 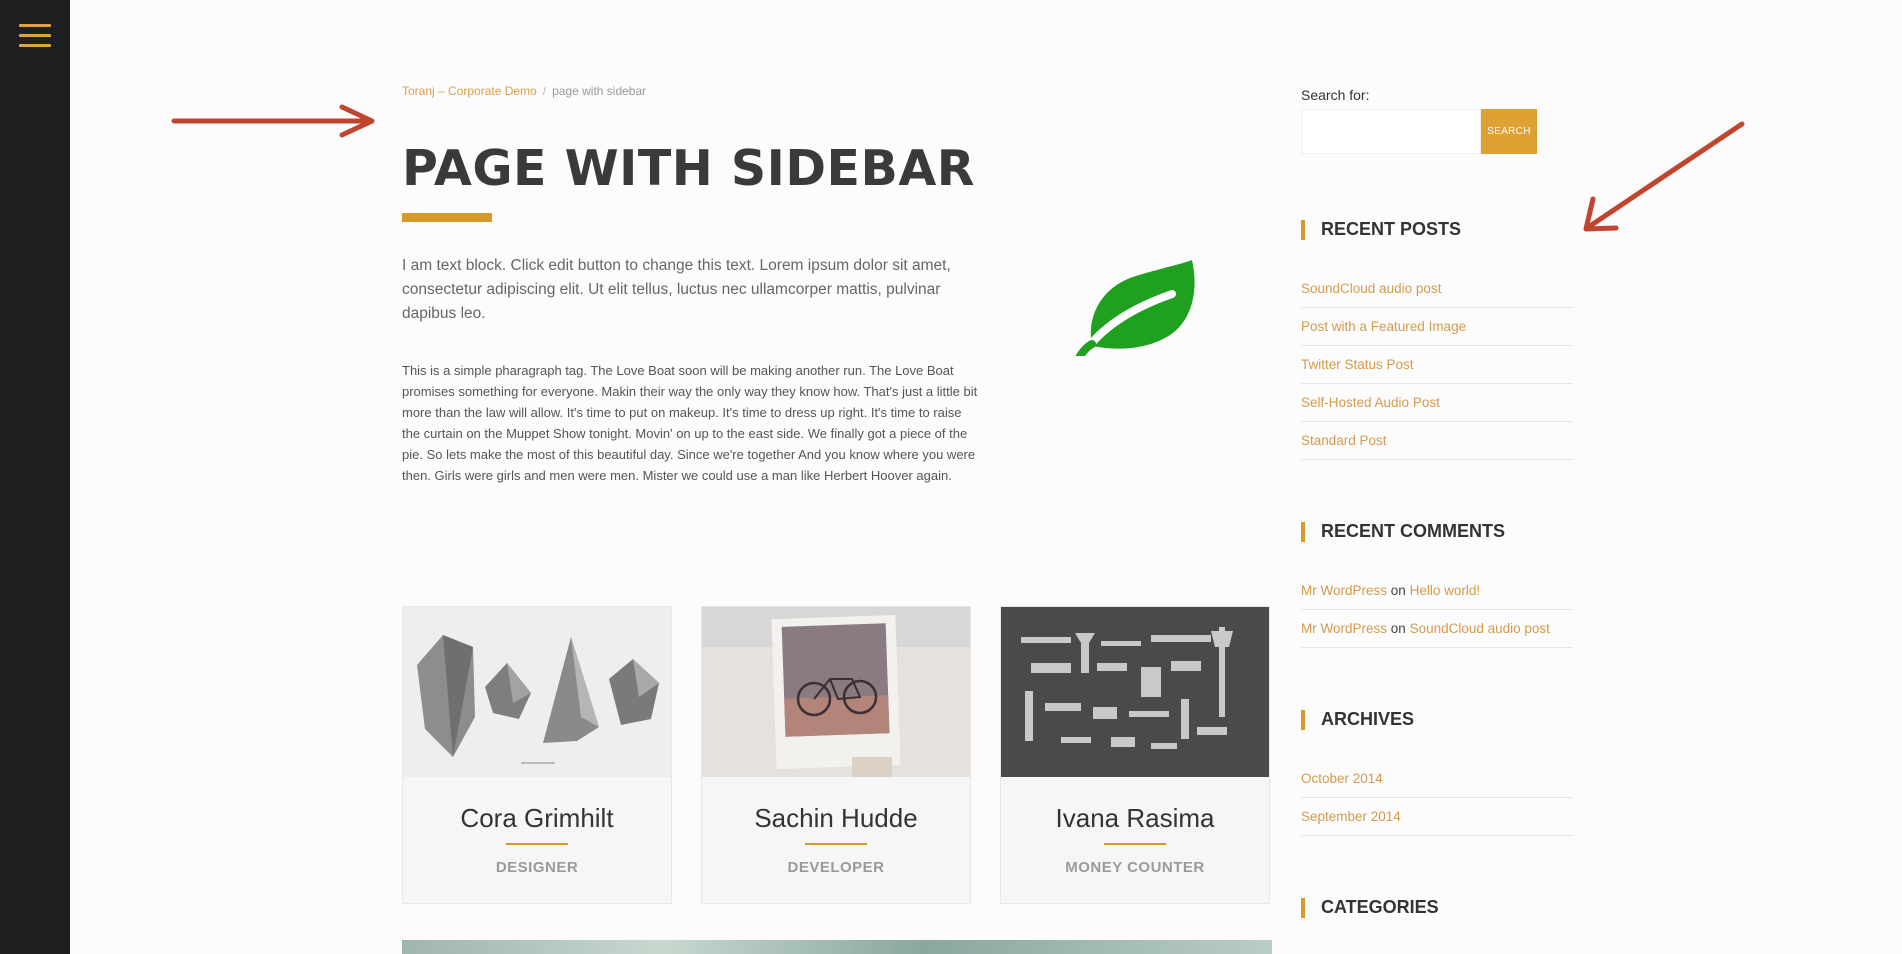 What do you see at coordinates (1371, 288) in the screenshot?
I see `recent-post-link: SoundCloud audio post` at bounding box center [1371, 288].